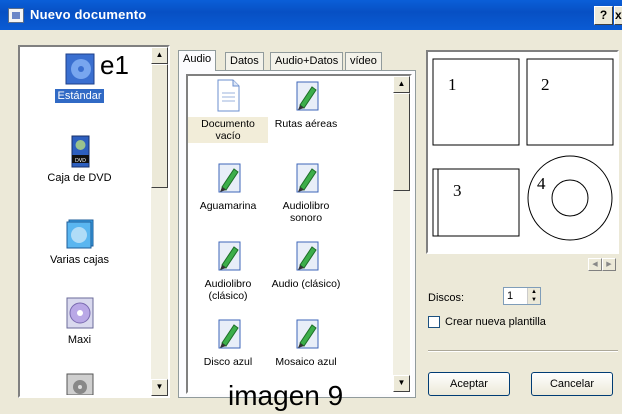 The height and width of the screenshot is (414, 622). I want to click on case-item-disc, so click(79, 389).